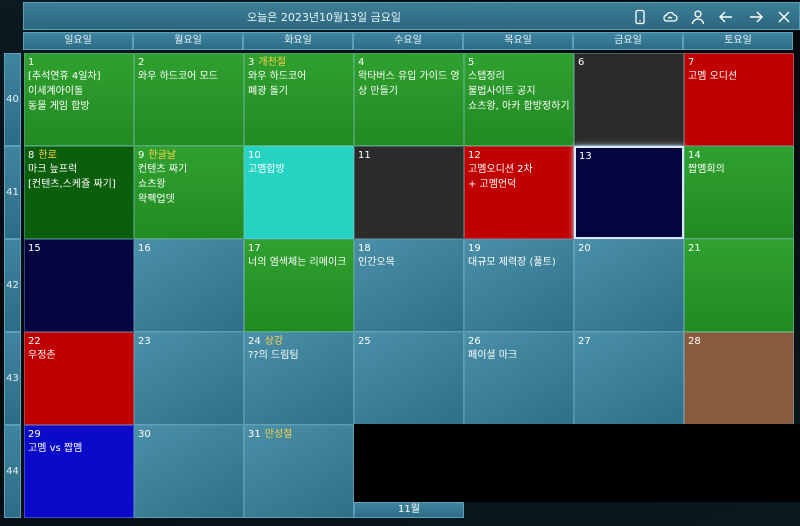  What do you see at coordinates (189, 285) in the screenshot?
I see `day-cell: 16` at bounding box center [189, 285].